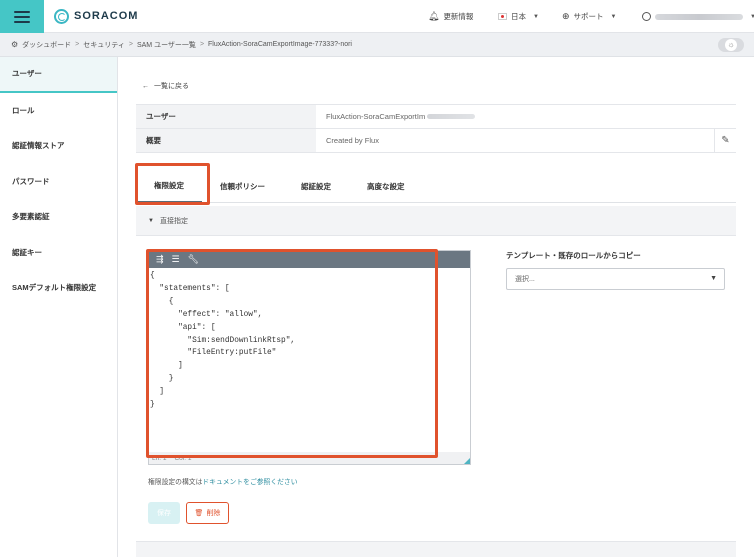 The image size is (754, 557). Describe the element at coordinates (145, 86) in the screenshot. I see `arrow-left-icon: ←` at that location.